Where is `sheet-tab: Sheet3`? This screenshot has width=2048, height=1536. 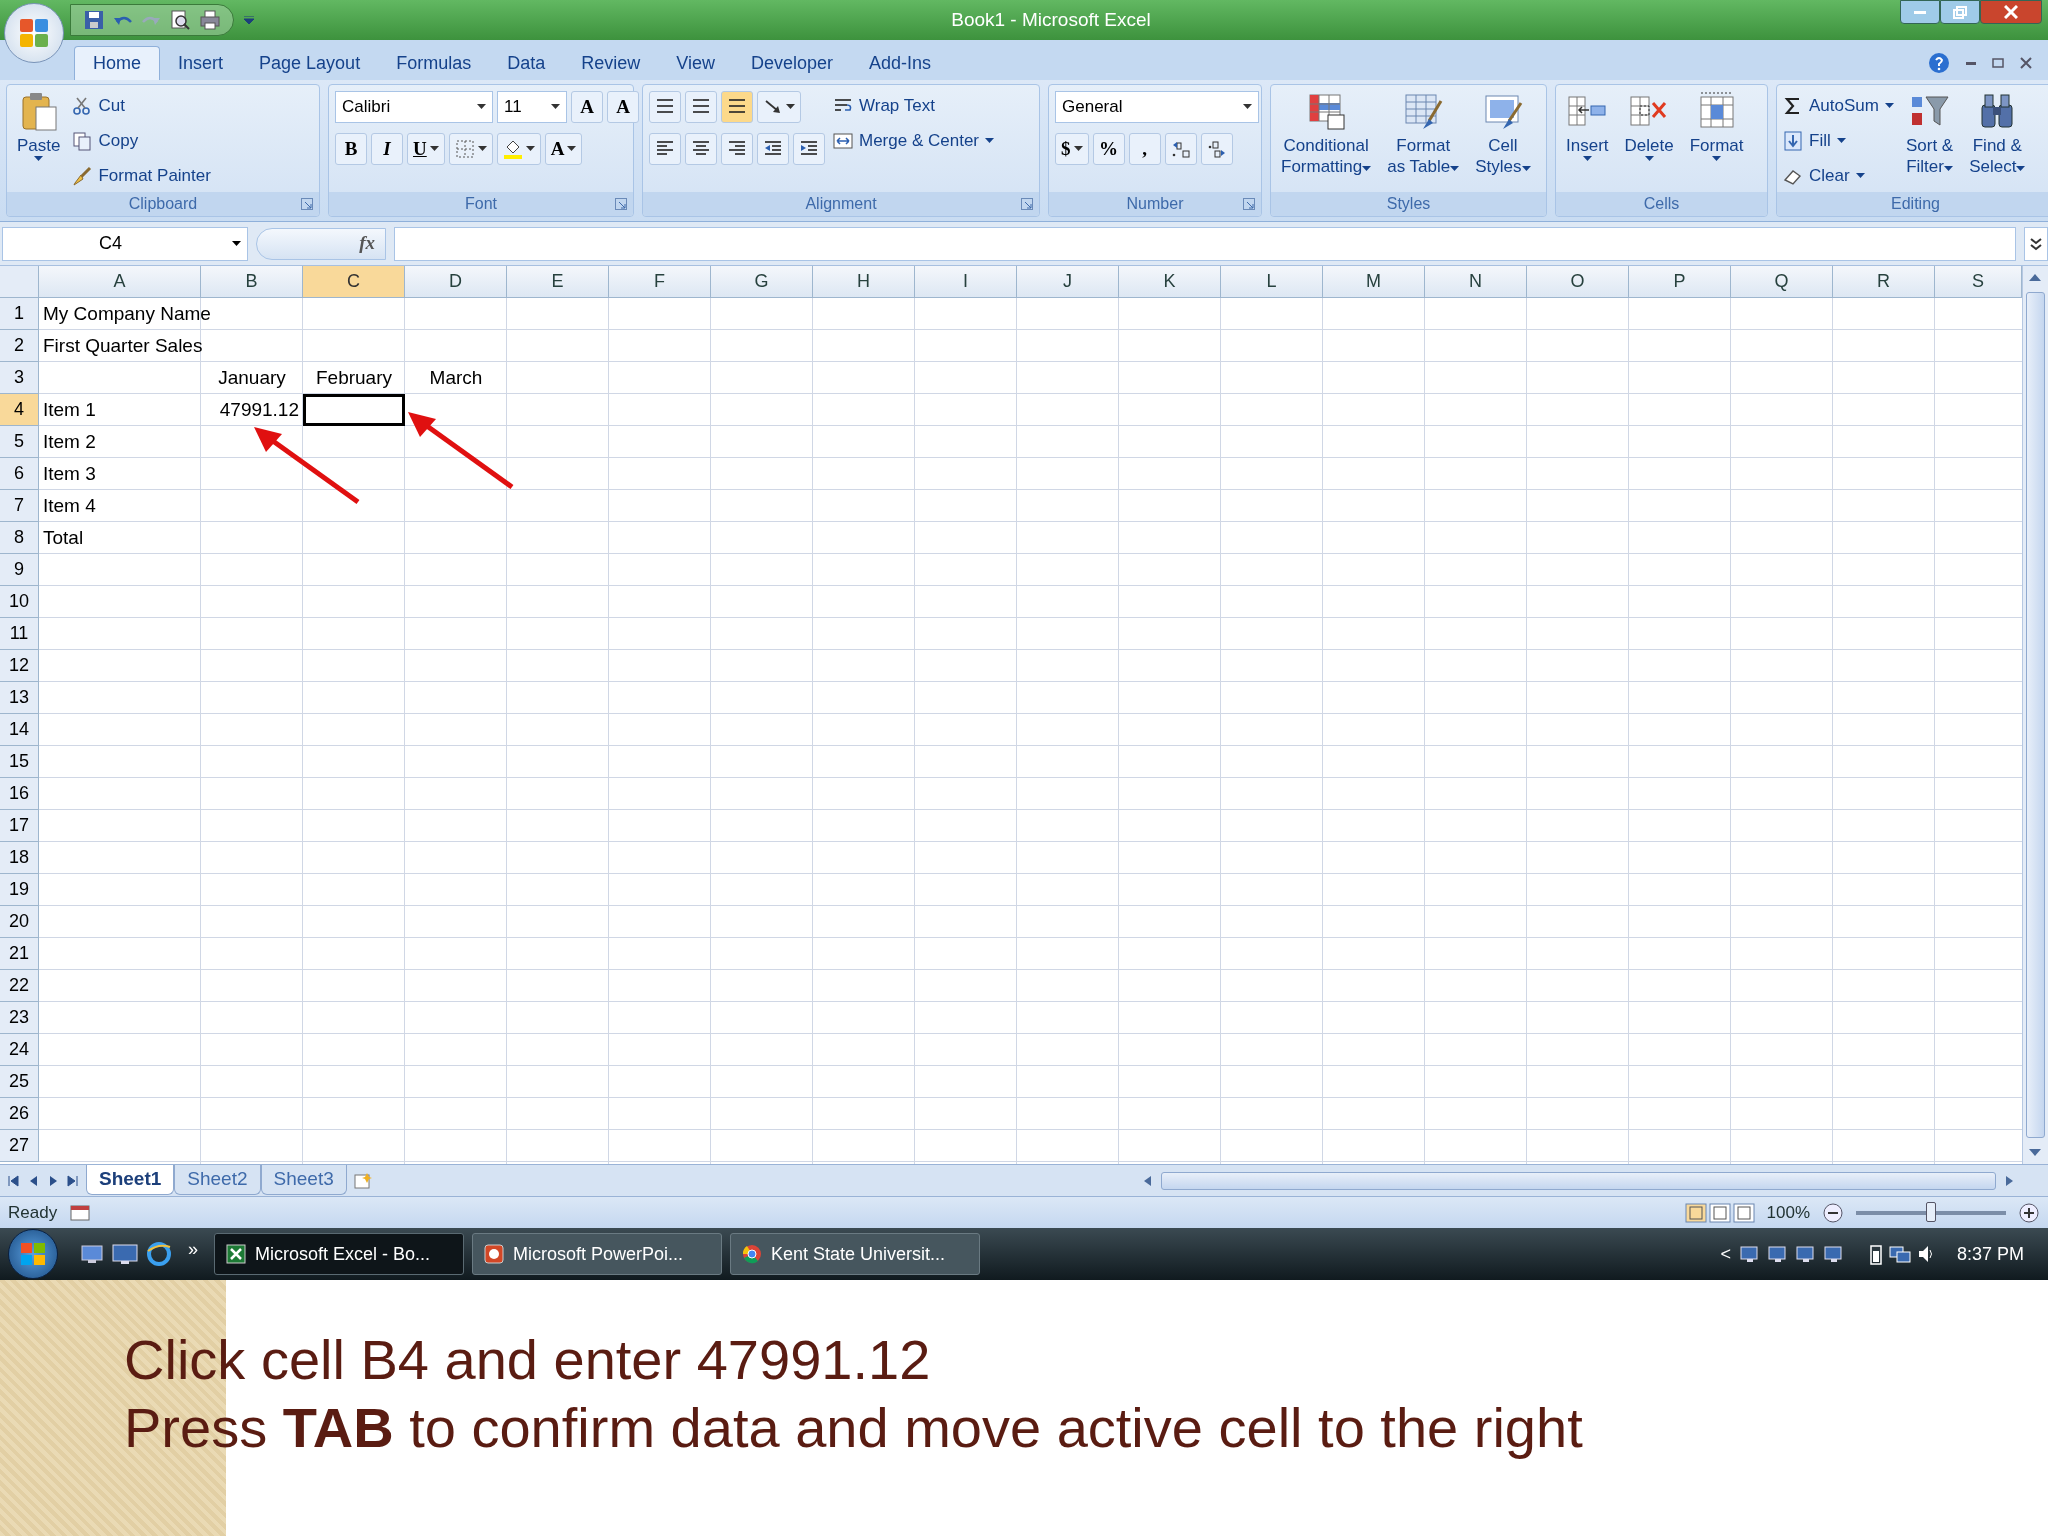 sheet-tab: Sheet3 is located at coordinates (303, 1179).